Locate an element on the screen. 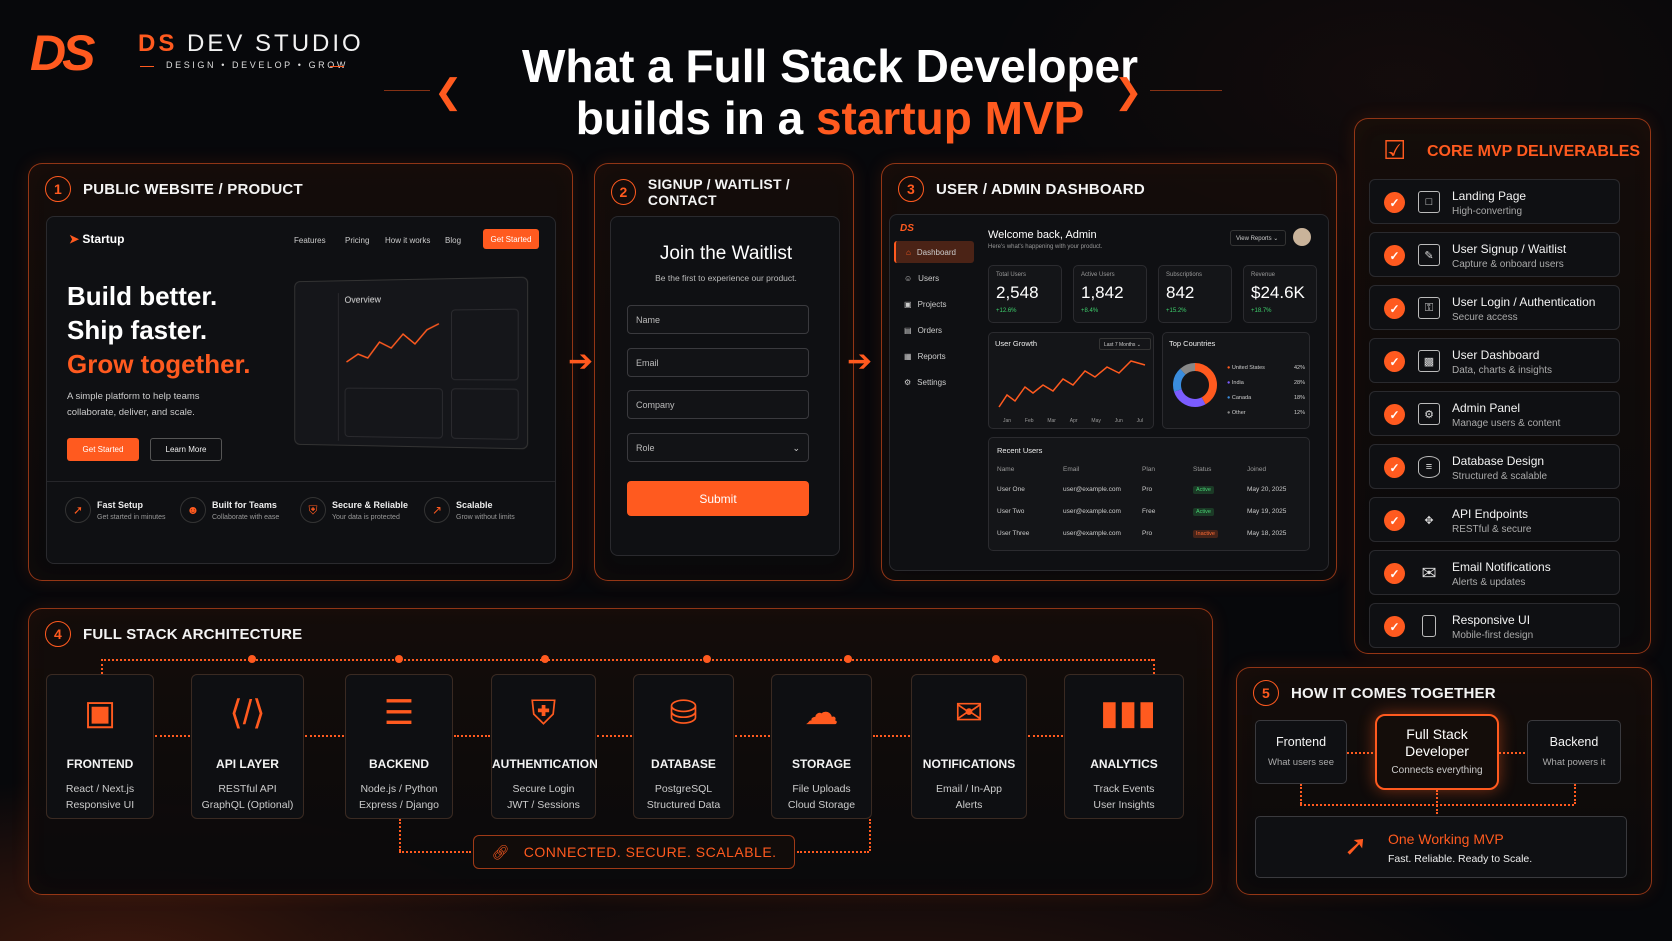 This screenshot has height=941, width=1672. landing-page-icon: □ is located at coordinates (1429, 202).